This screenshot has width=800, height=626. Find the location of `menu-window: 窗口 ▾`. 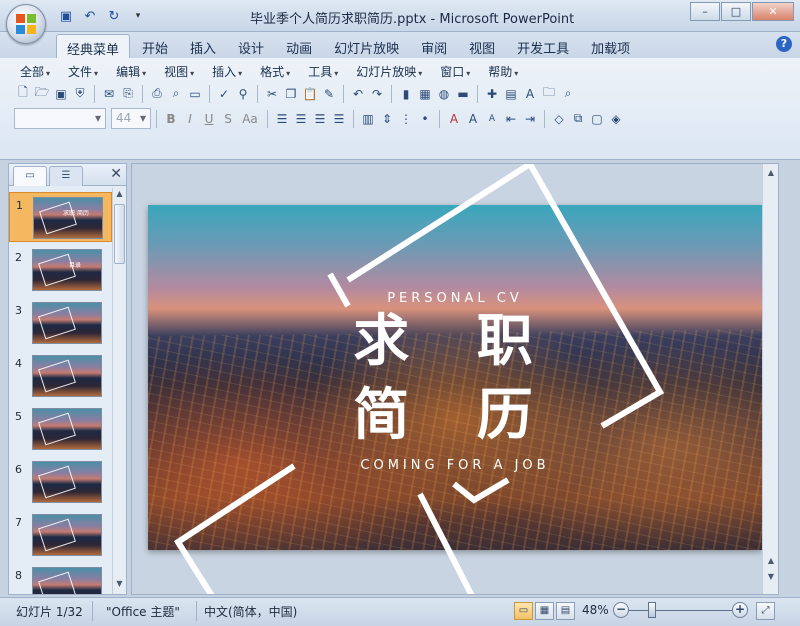

menu-window: 窗口 ▾ is located at coordinates (455, 71).